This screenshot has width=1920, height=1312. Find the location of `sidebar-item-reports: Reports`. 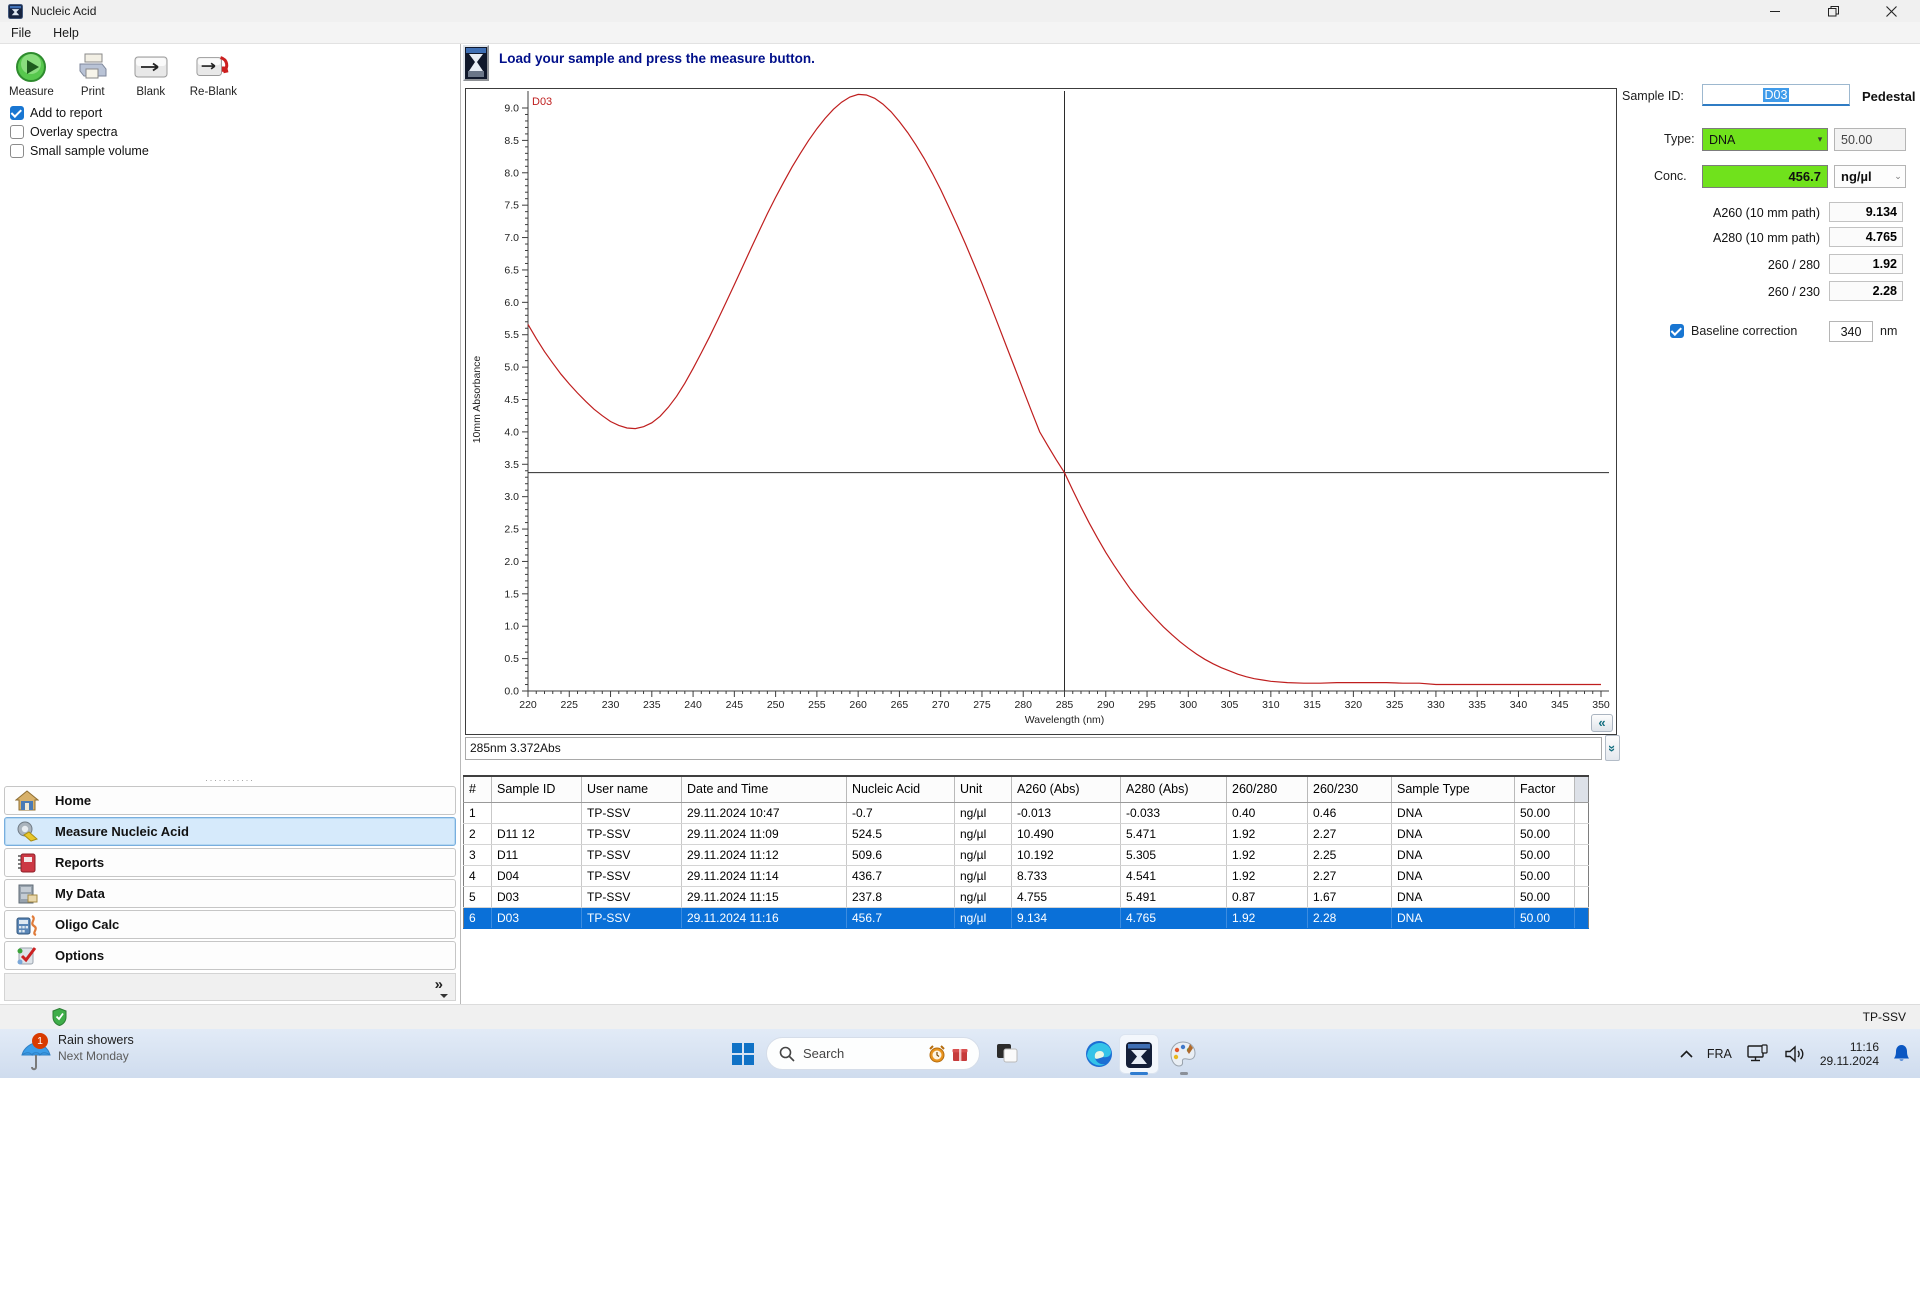

sidebar-item-reports: Reports is located at coordinates (230, 862).